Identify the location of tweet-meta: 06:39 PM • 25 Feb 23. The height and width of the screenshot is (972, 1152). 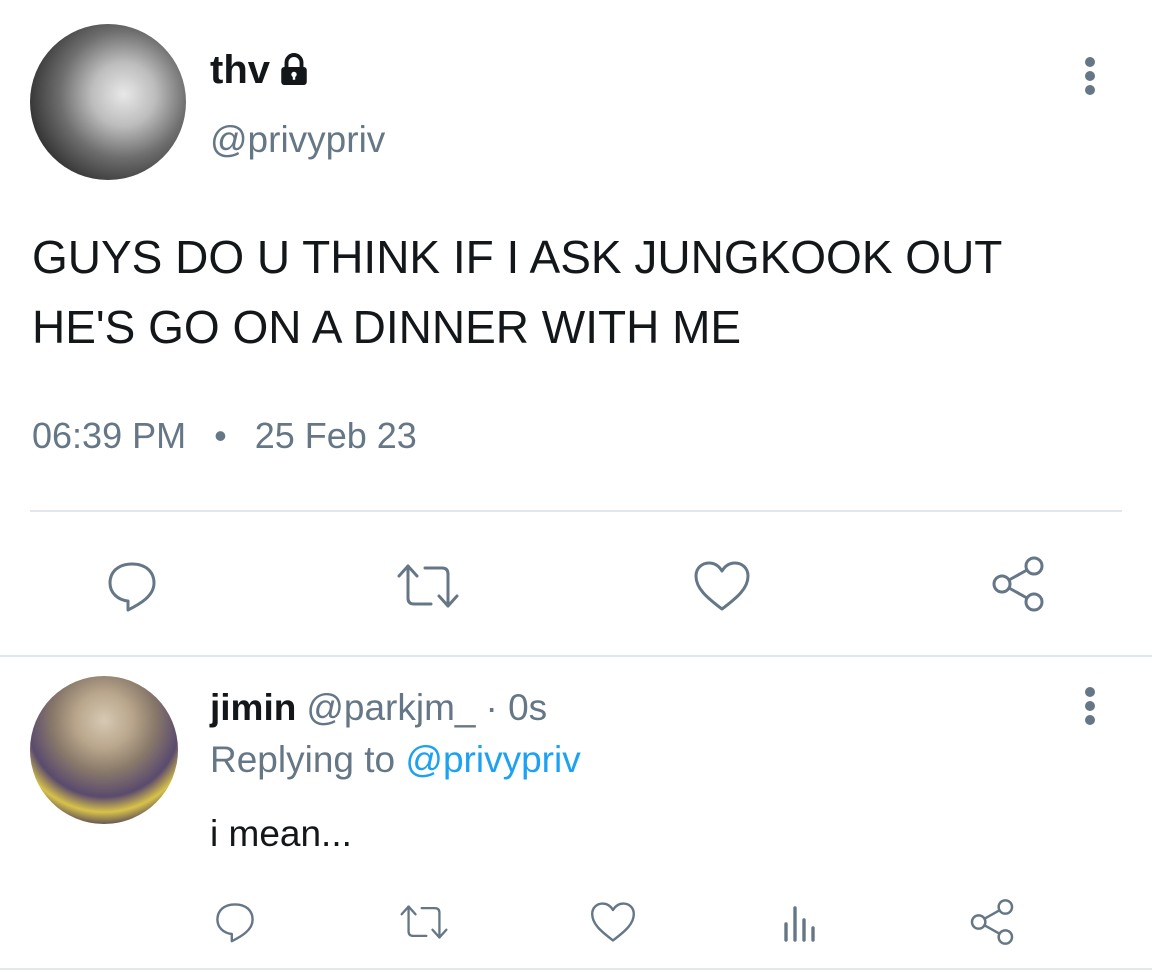
(224, 436).